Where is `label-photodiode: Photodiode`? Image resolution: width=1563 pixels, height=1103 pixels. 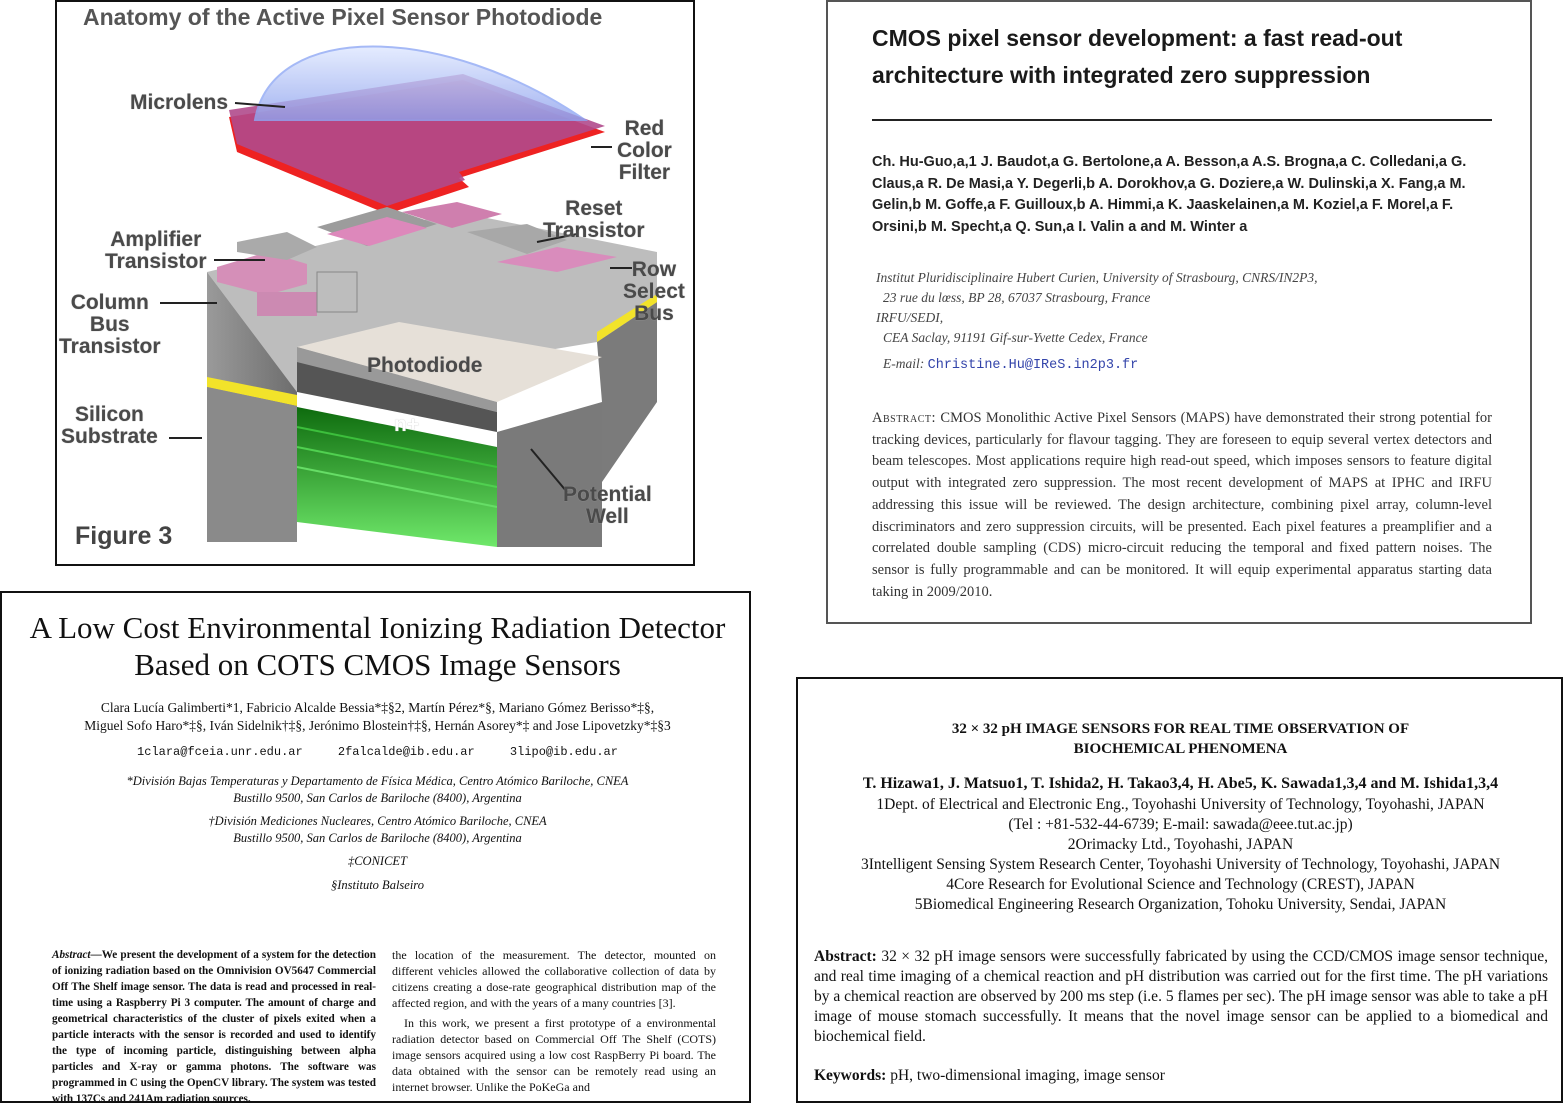
label-photodiode: Photodiode is located at coordinates (425, 365).